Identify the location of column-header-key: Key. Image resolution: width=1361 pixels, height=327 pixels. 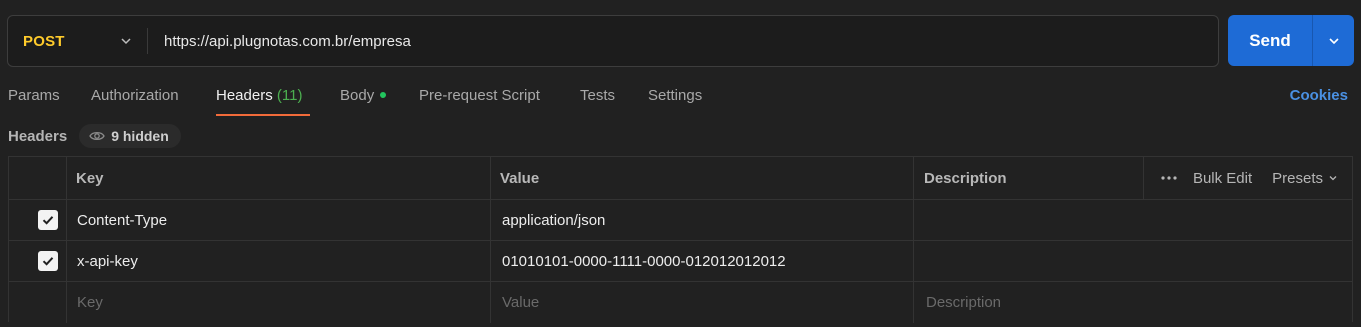
(90, 178).